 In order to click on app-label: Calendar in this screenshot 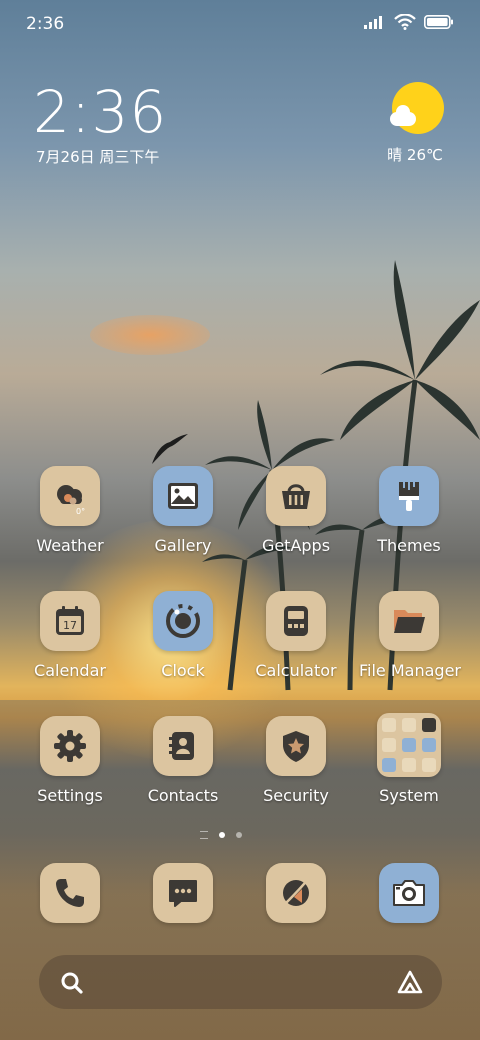, I will do `click(70, 670)`.